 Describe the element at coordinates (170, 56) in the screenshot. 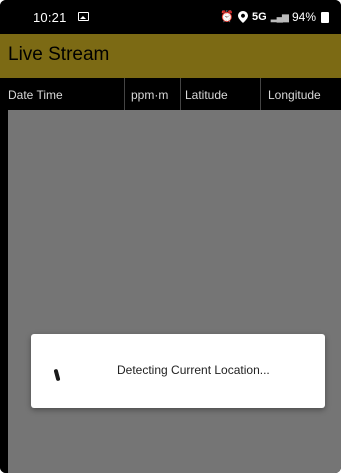

I see `app-bar: Live Stream` at that location.